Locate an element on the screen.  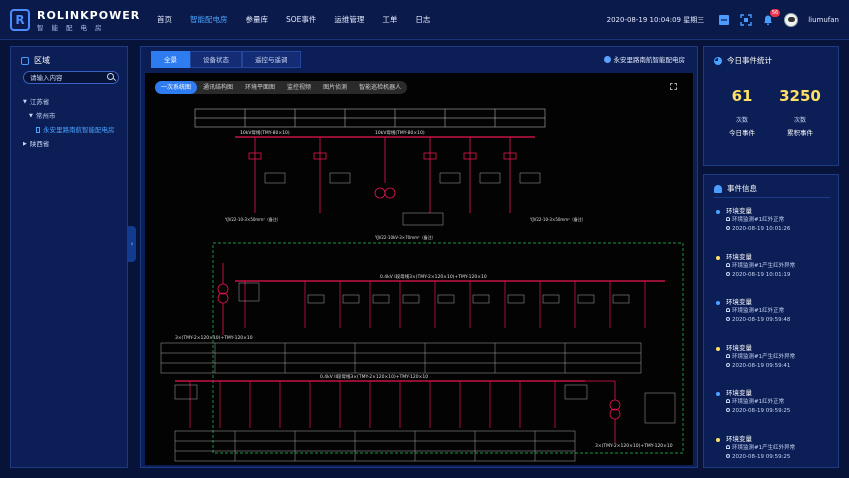
event-time-row: 2020-08-19 09:59:25 is located at coordinates (780, 457).